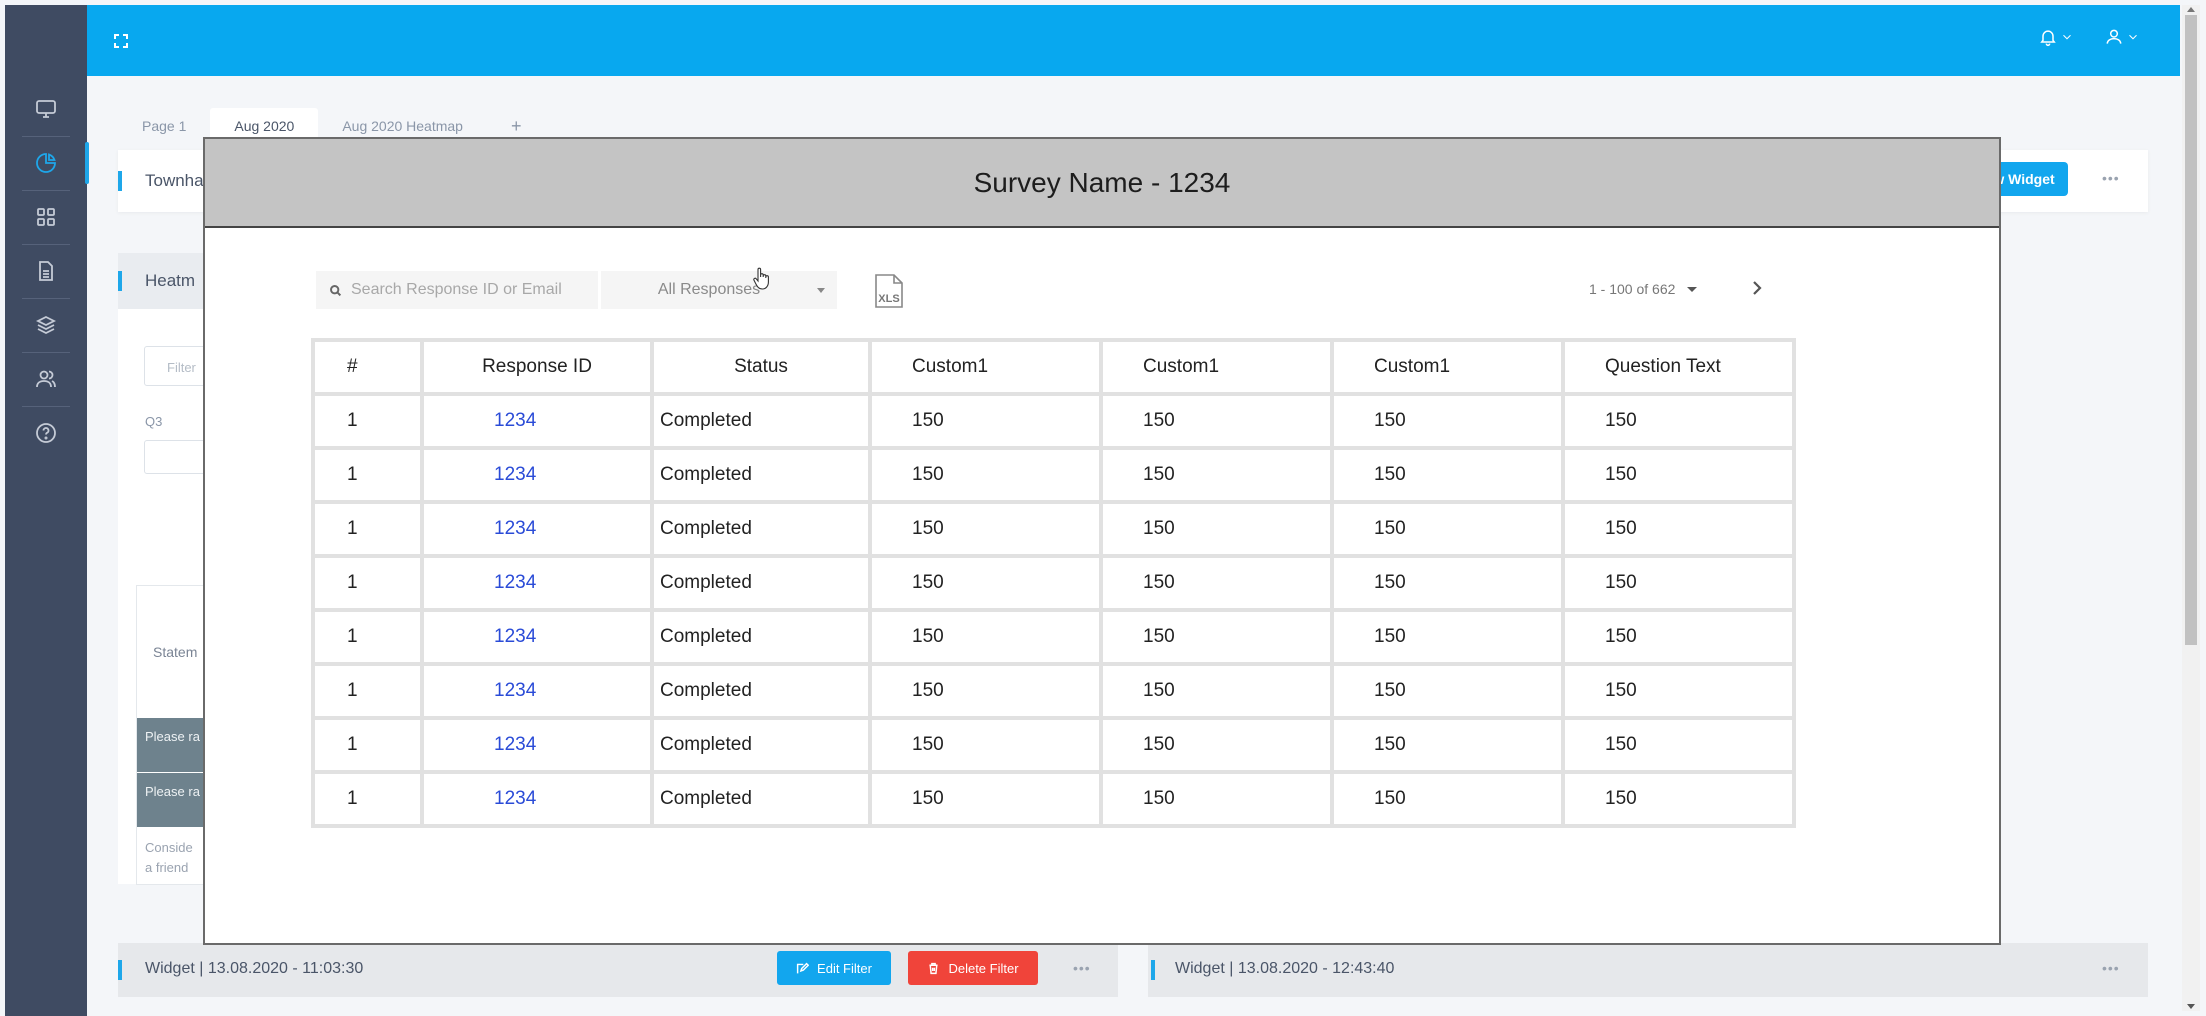 The height and width of the screenshot is (1016, 2206). I want to click on search-box, so click(457, 290).